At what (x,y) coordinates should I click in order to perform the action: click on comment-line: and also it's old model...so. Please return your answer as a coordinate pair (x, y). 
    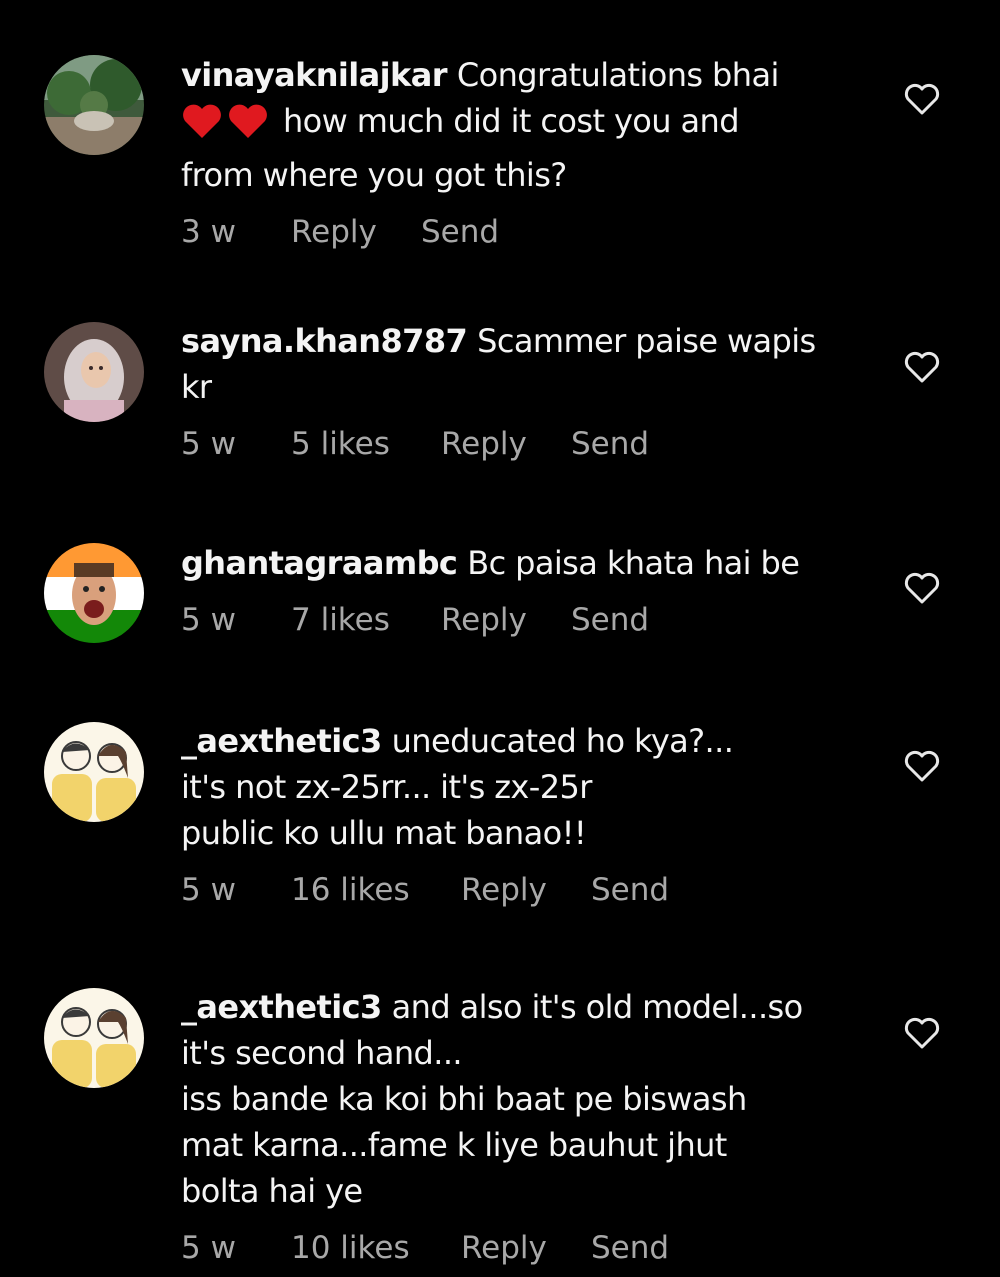
    Looking at the image, I should click on (597, 1007).